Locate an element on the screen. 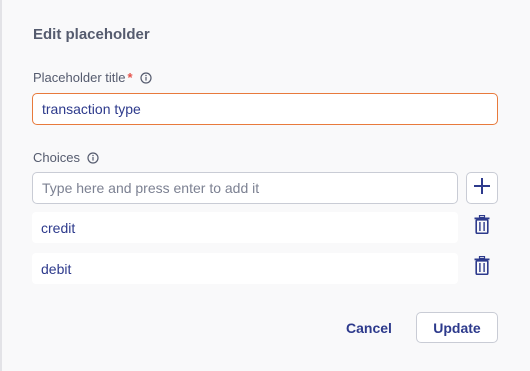  choices-label-row: Choices is located at coordinates (66, 157).